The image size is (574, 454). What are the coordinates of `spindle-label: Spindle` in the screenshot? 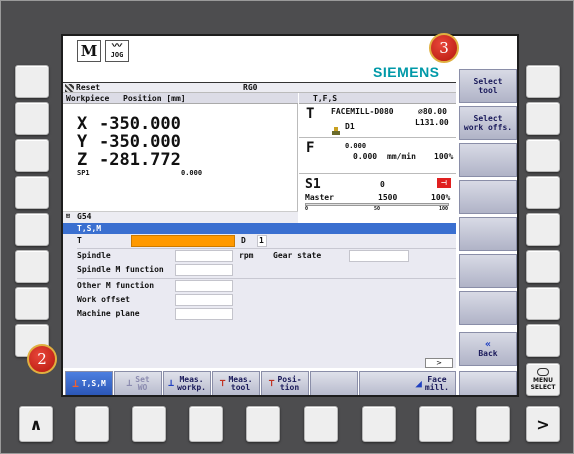 It's located at (94, 255).